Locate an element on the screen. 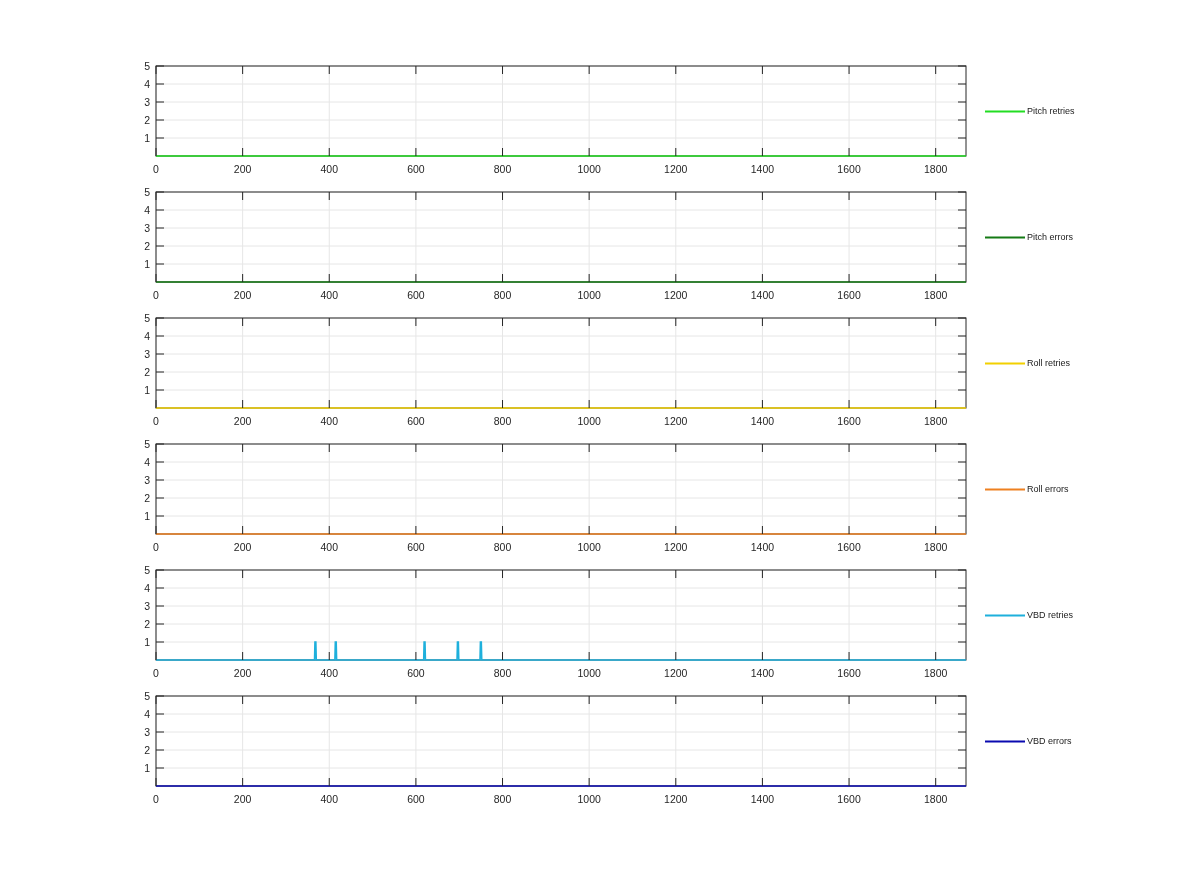  legend-label: Roll retries is located at coordinates (1048, 363).